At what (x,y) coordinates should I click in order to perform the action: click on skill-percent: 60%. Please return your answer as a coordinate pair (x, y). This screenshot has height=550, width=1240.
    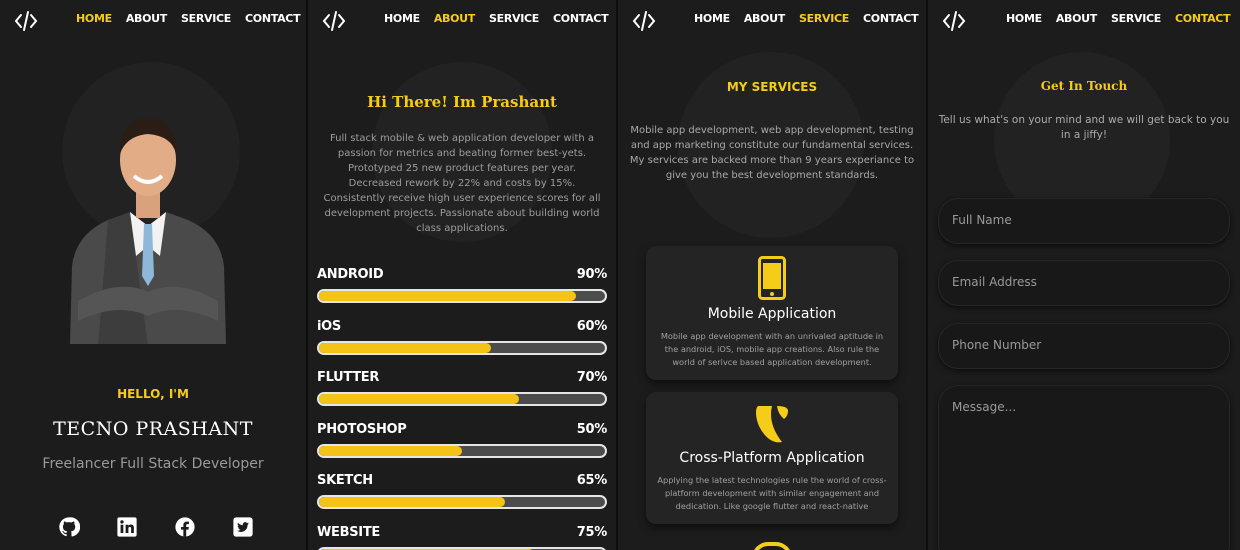
    Looking at the image, I should click on (592, 326).